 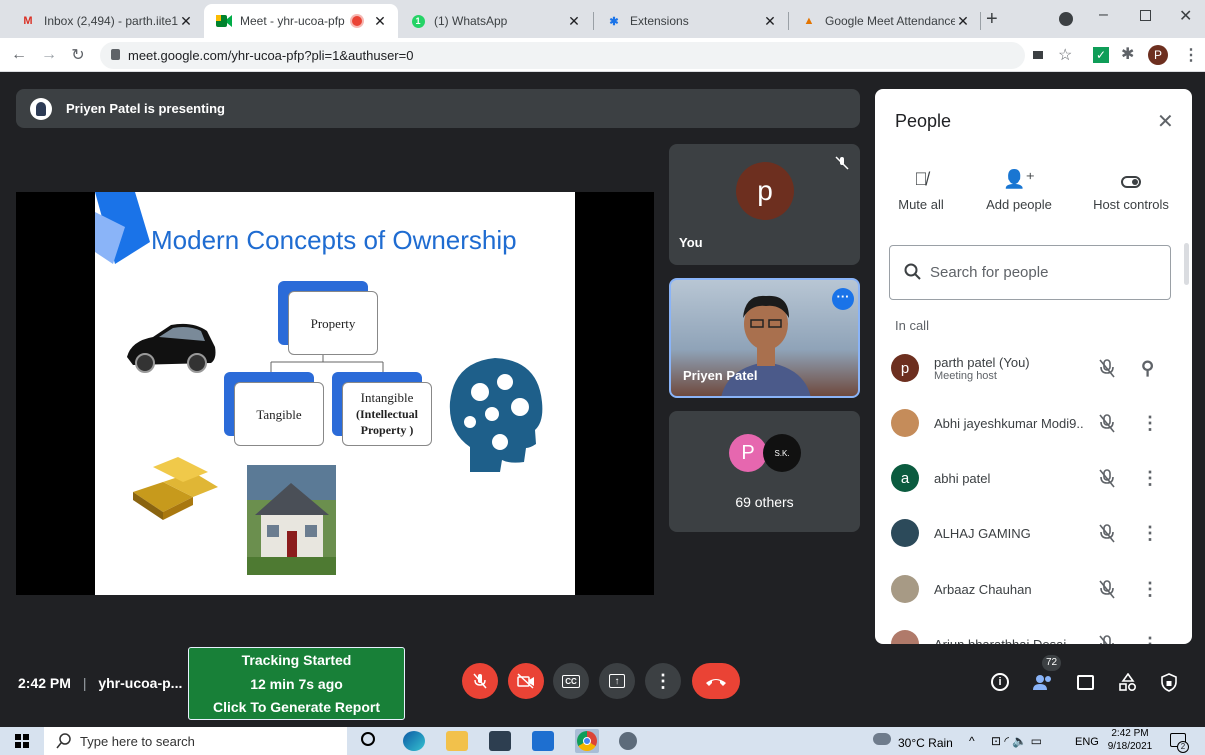 I want to click on chevron-up-icon: ^, so click(x=972, y=741).